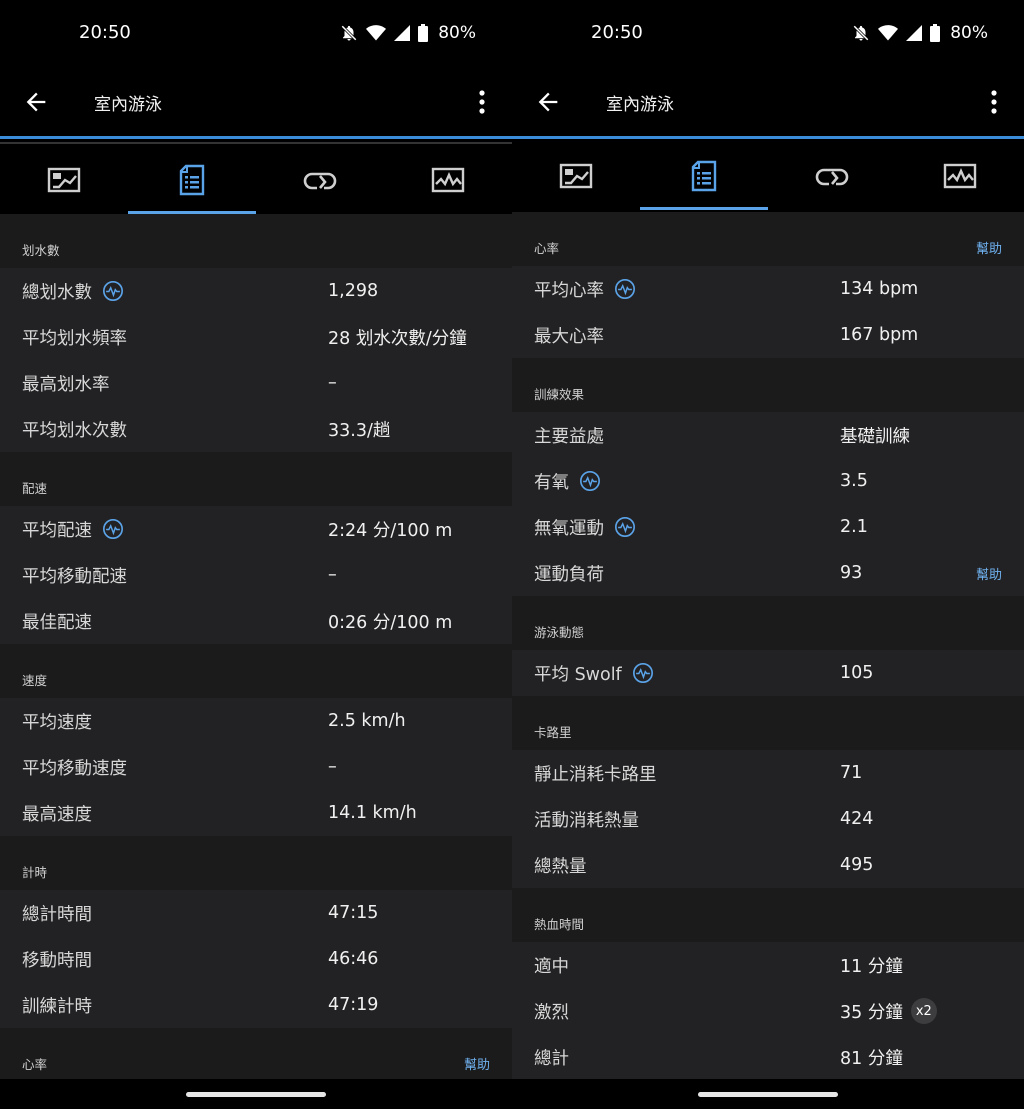  I want to click on section-header: 卡路里, so click(768, 723).